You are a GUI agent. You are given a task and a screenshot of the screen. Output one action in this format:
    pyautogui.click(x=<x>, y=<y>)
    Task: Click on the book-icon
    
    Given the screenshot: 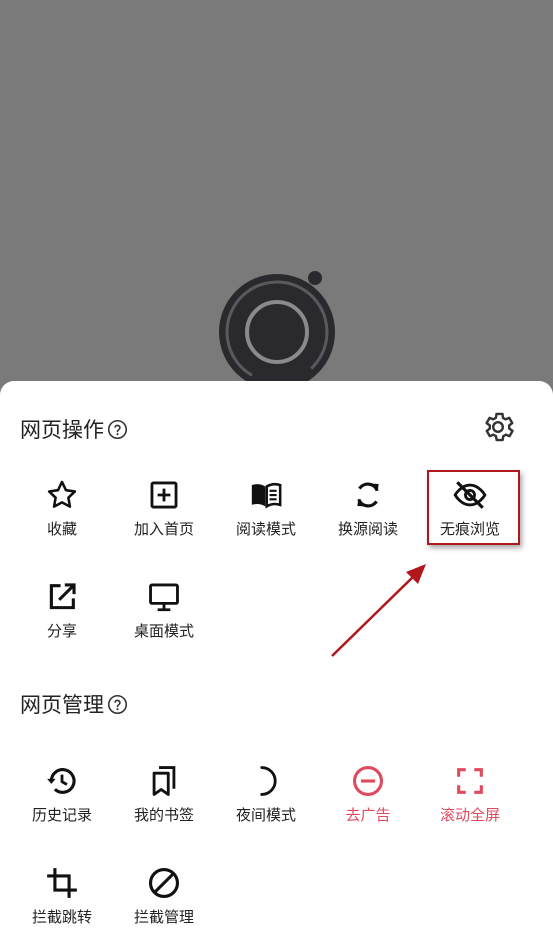 What is the action you would take?
    pyautogui.click(x=266, y=495)
    